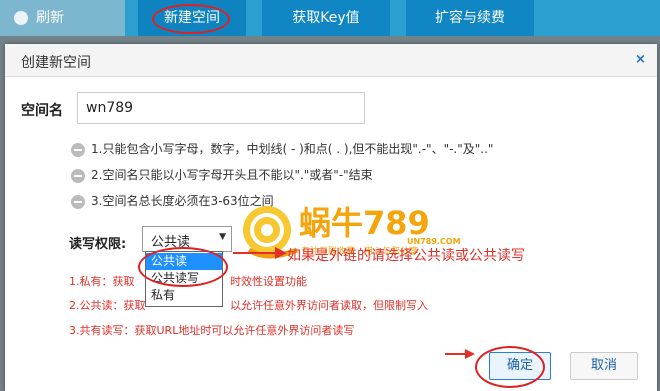 The image size is (660, 391). What do you see at coordinates (42, 111) in the screenshot?
I see `space-name-label: 空间名` at bounding box center [42, 111].